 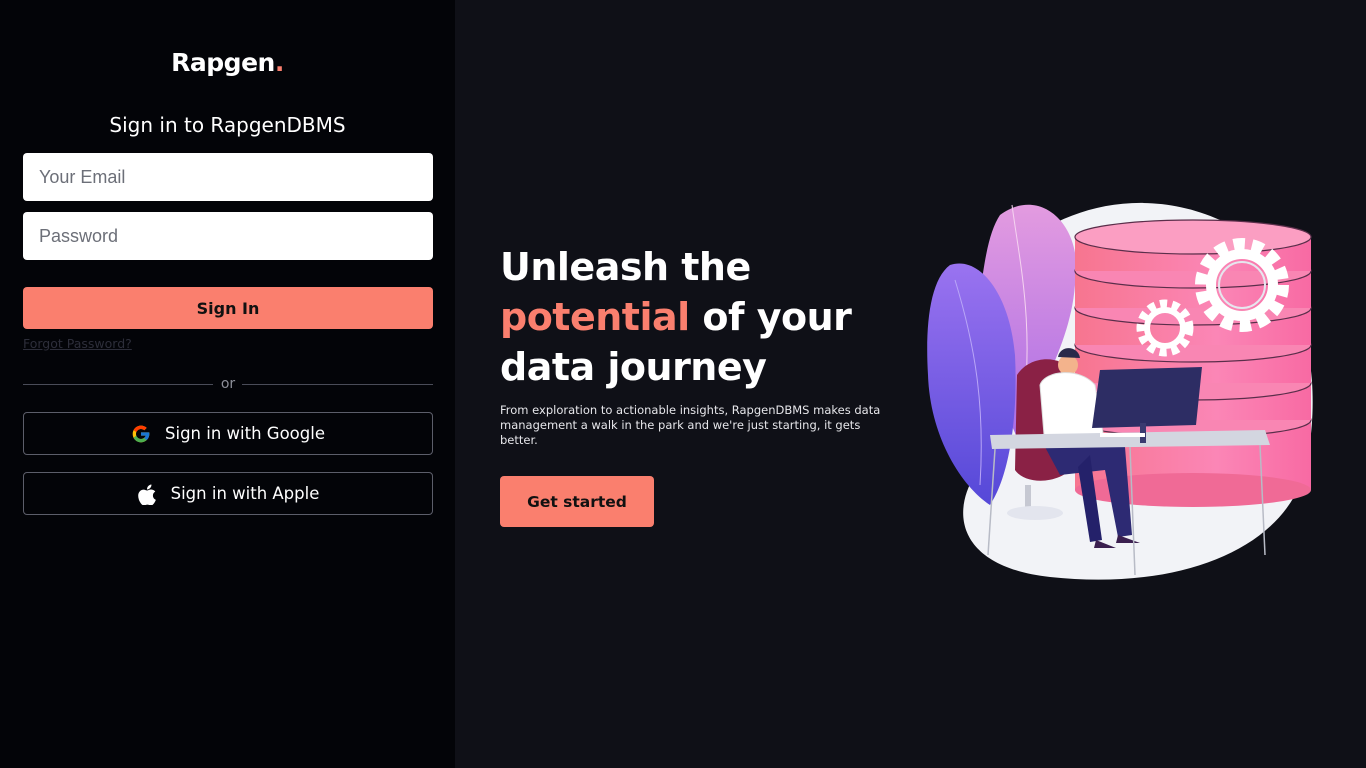 I want to click on google-signin-label: Sign in with Google, so click(x=245, y=433).